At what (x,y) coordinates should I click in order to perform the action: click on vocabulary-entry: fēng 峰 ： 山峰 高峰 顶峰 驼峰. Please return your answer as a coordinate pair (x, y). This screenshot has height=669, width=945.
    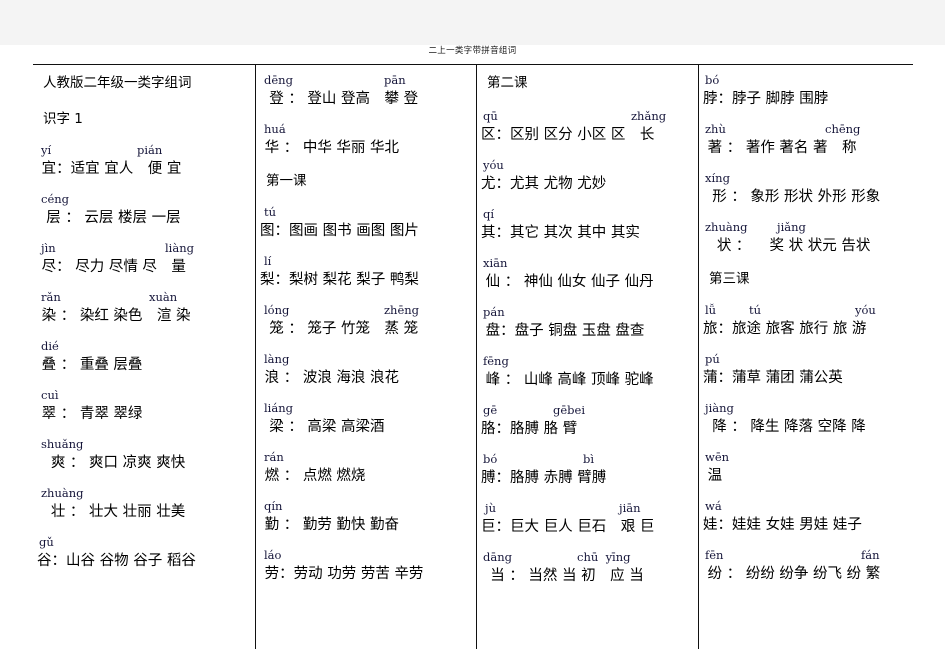
    Looking at the image, I should click on (587, 376).